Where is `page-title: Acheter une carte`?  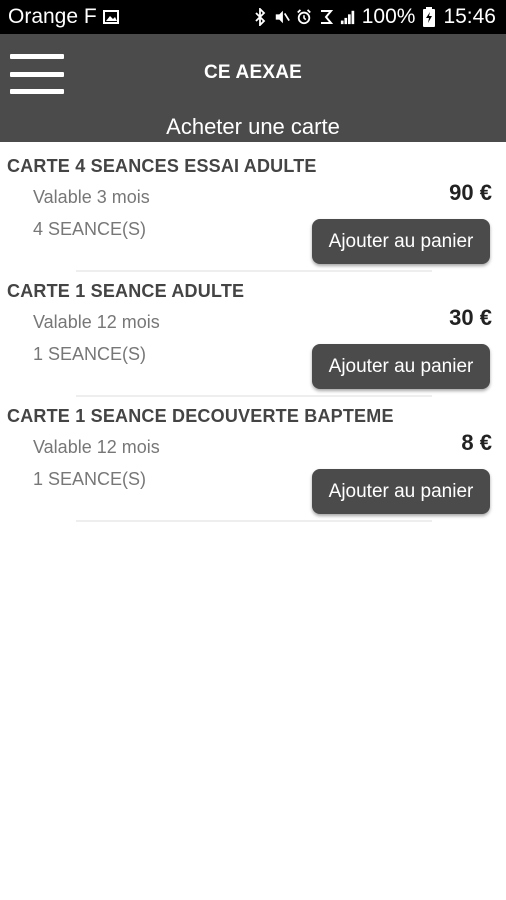 page-title: Acheter une carte is located at coordinates (253, 126).